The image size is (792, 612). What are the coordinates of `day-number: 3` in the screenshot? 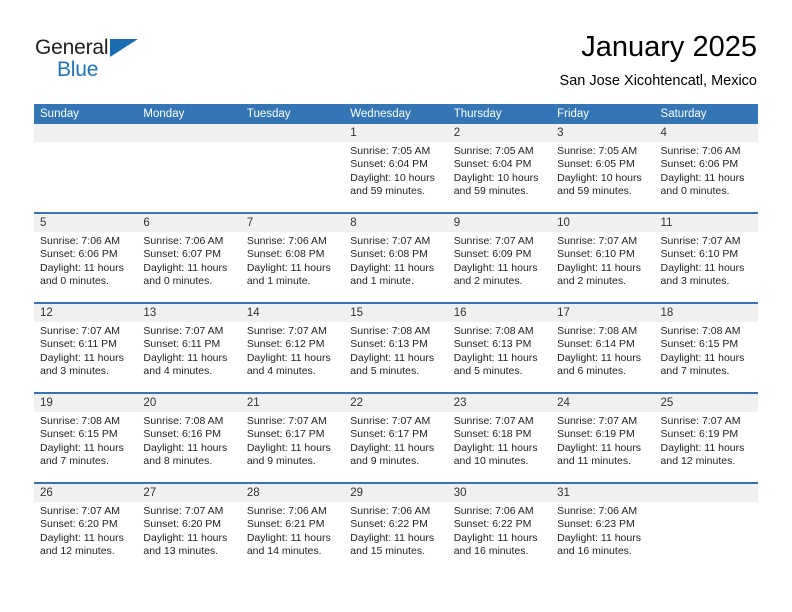 It's located at (602, 133).